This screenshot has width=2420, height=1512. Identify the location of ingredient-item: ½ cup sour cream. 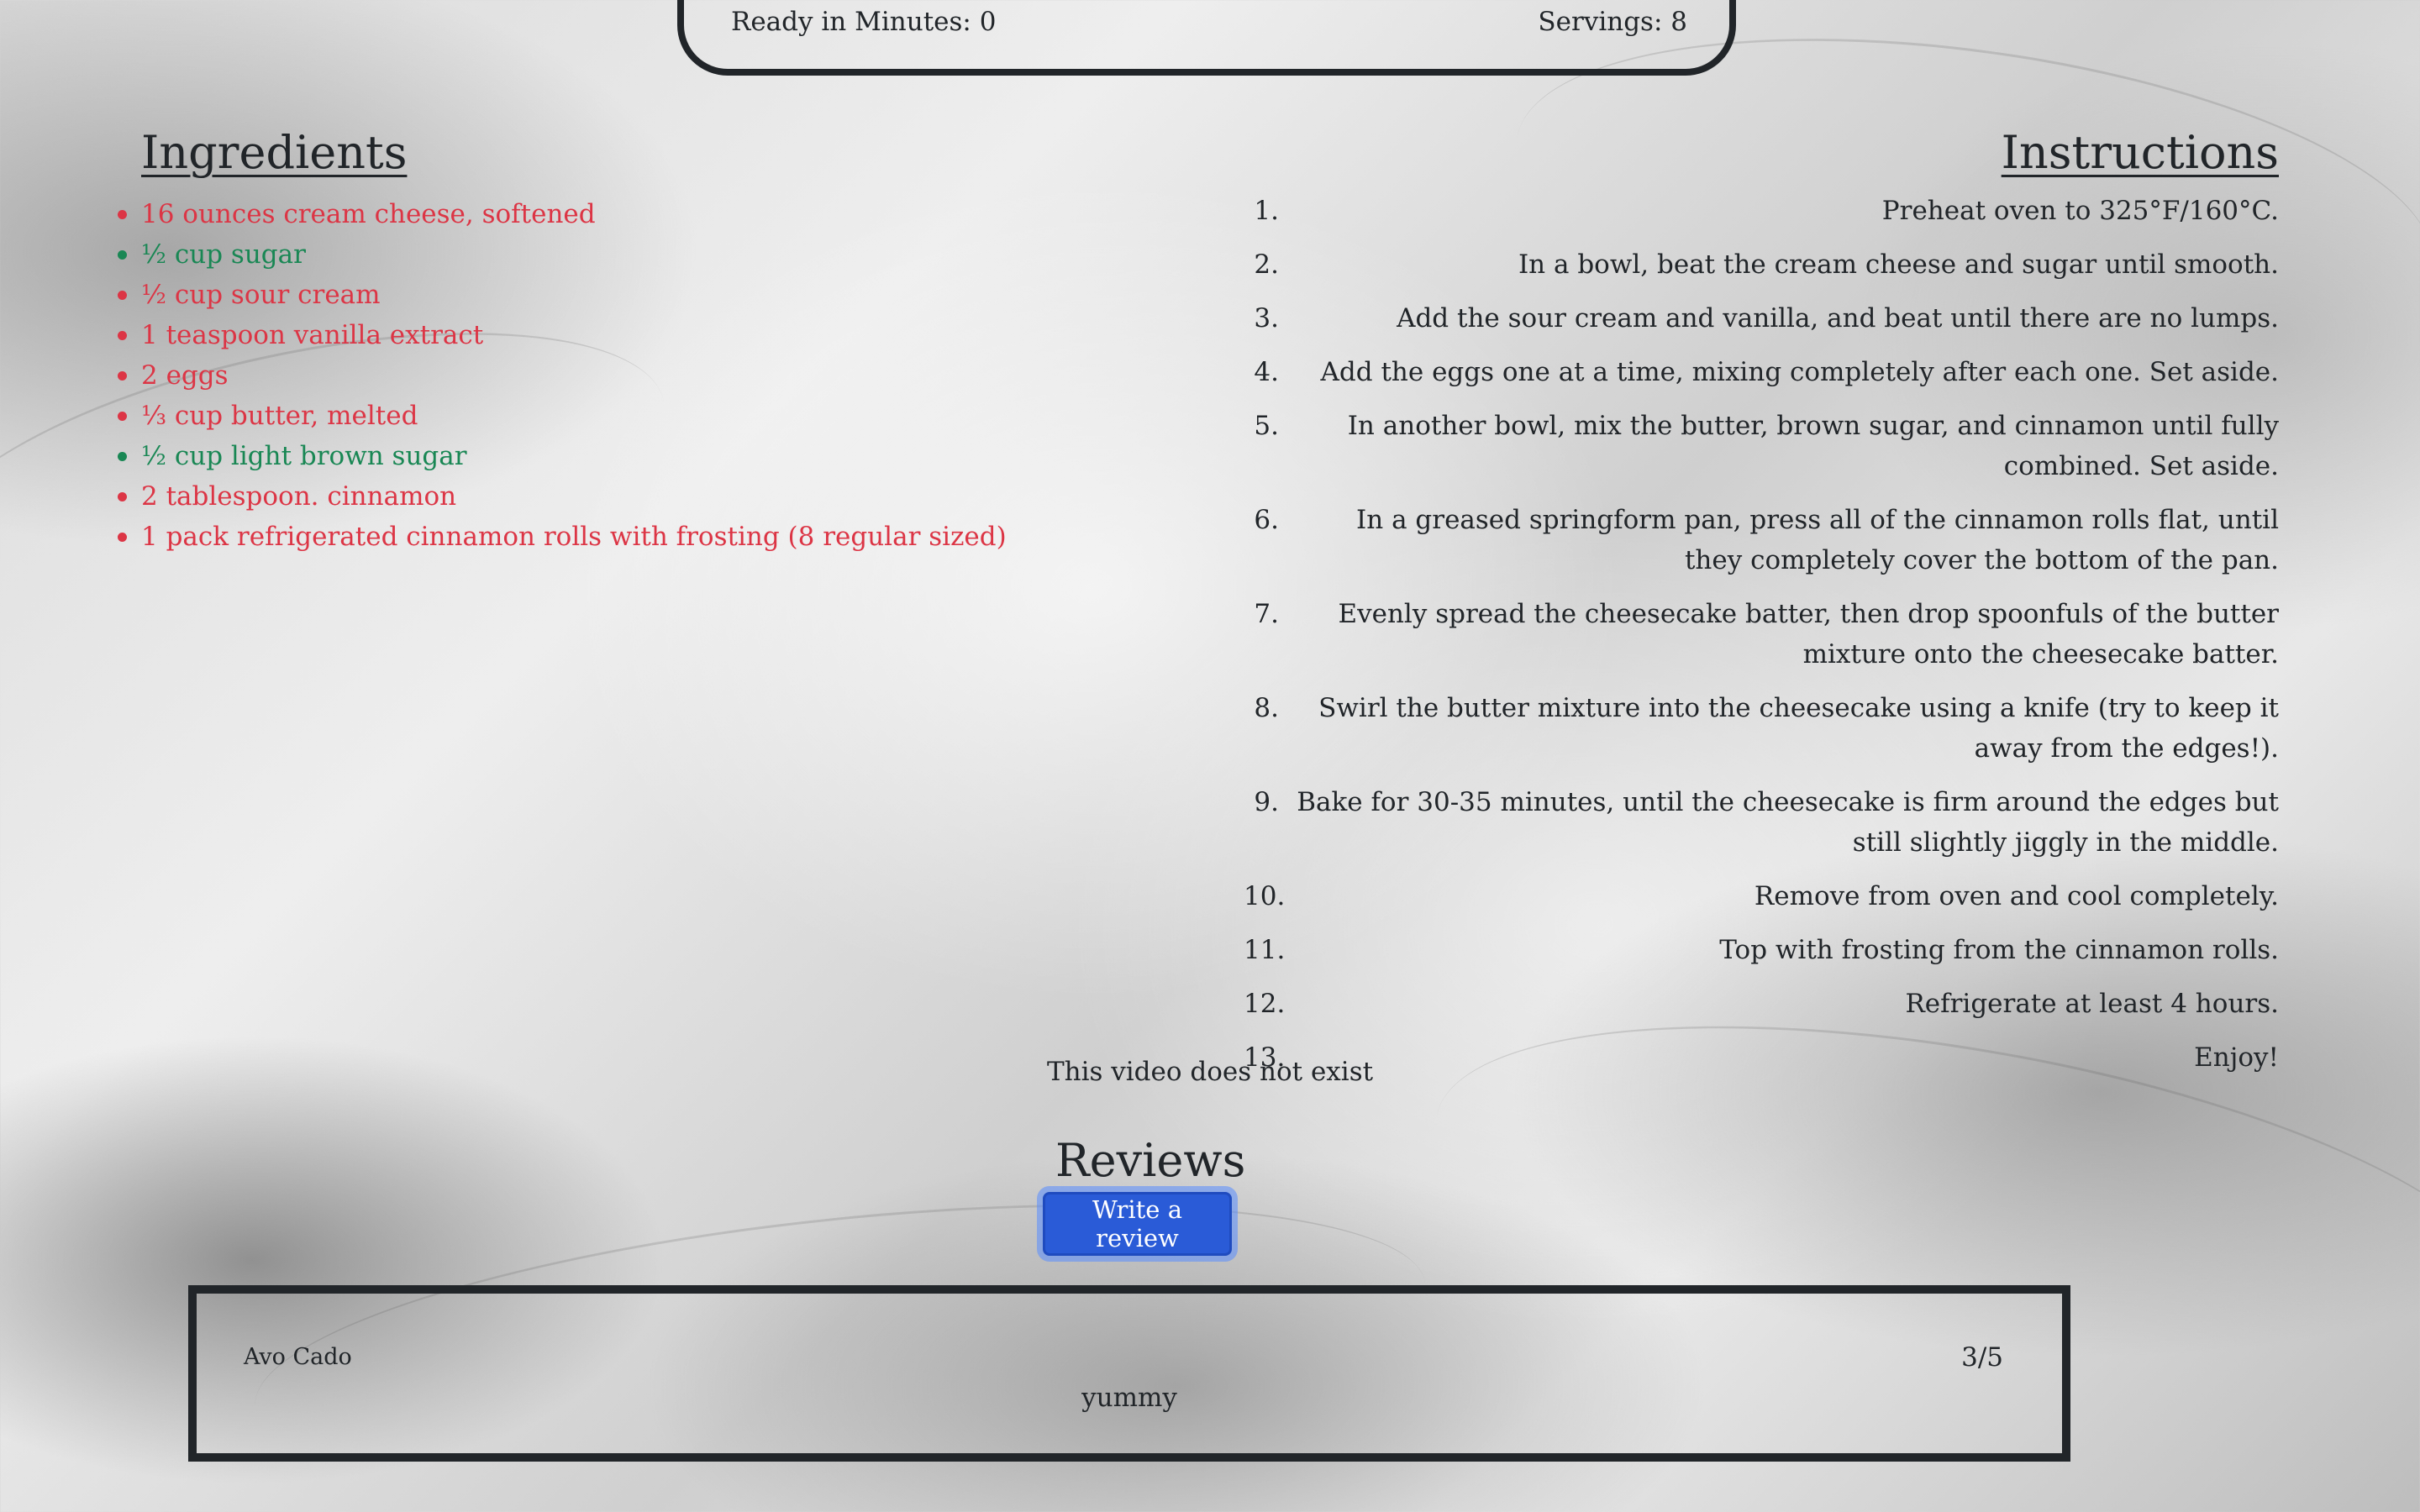
(591, 295).